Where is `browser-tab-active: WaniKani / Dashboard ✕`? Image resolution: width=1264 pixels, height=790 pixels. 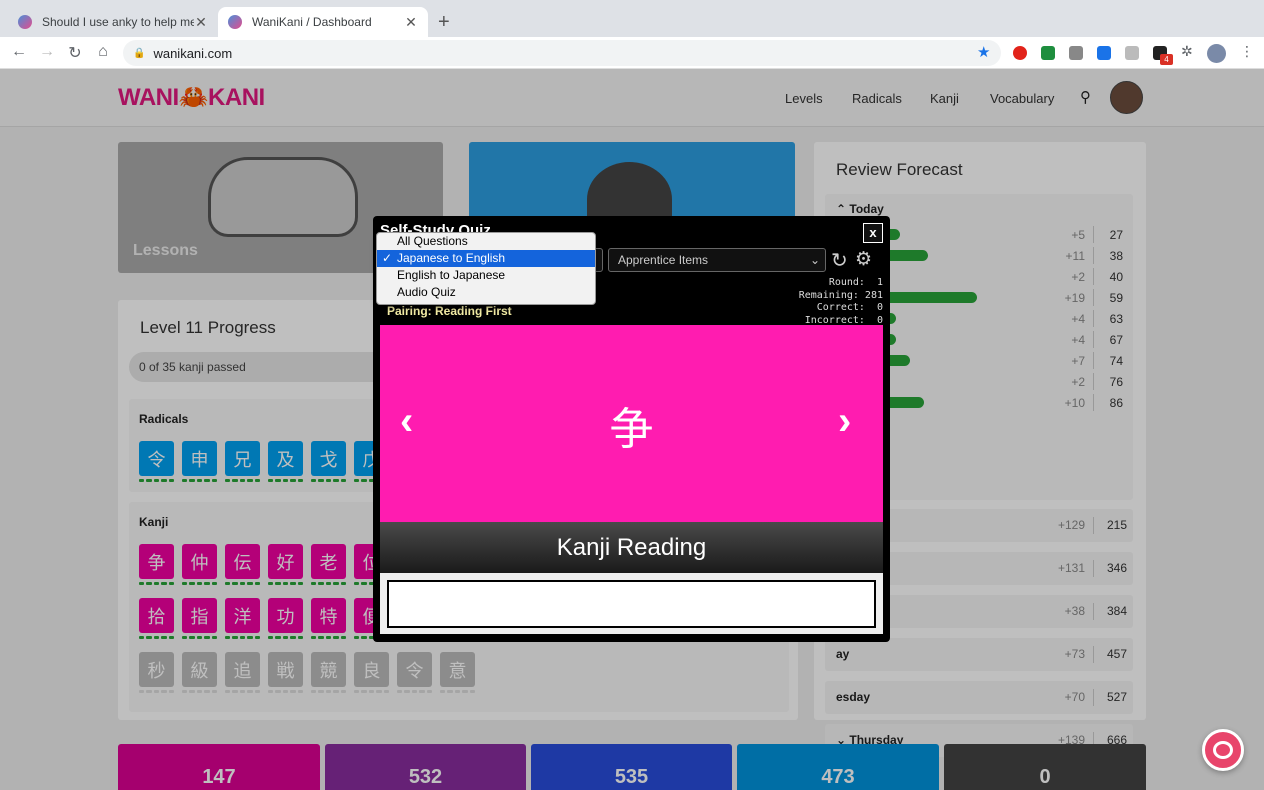 browser-tab-active: WaniKani / Dashboard ✕ is located at coordinates (323, 22).